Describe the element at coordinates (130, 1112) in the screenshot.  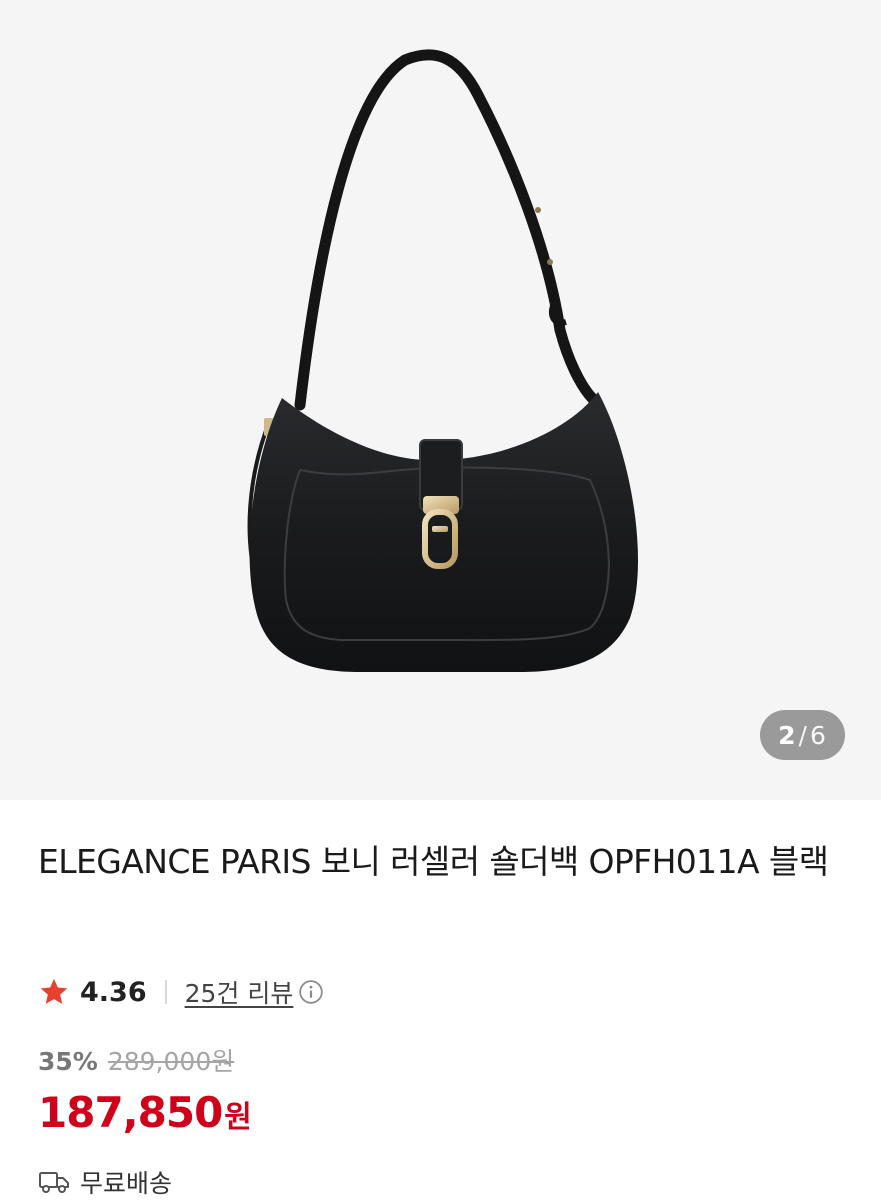
I see `sale-price: 187,850` at that location.